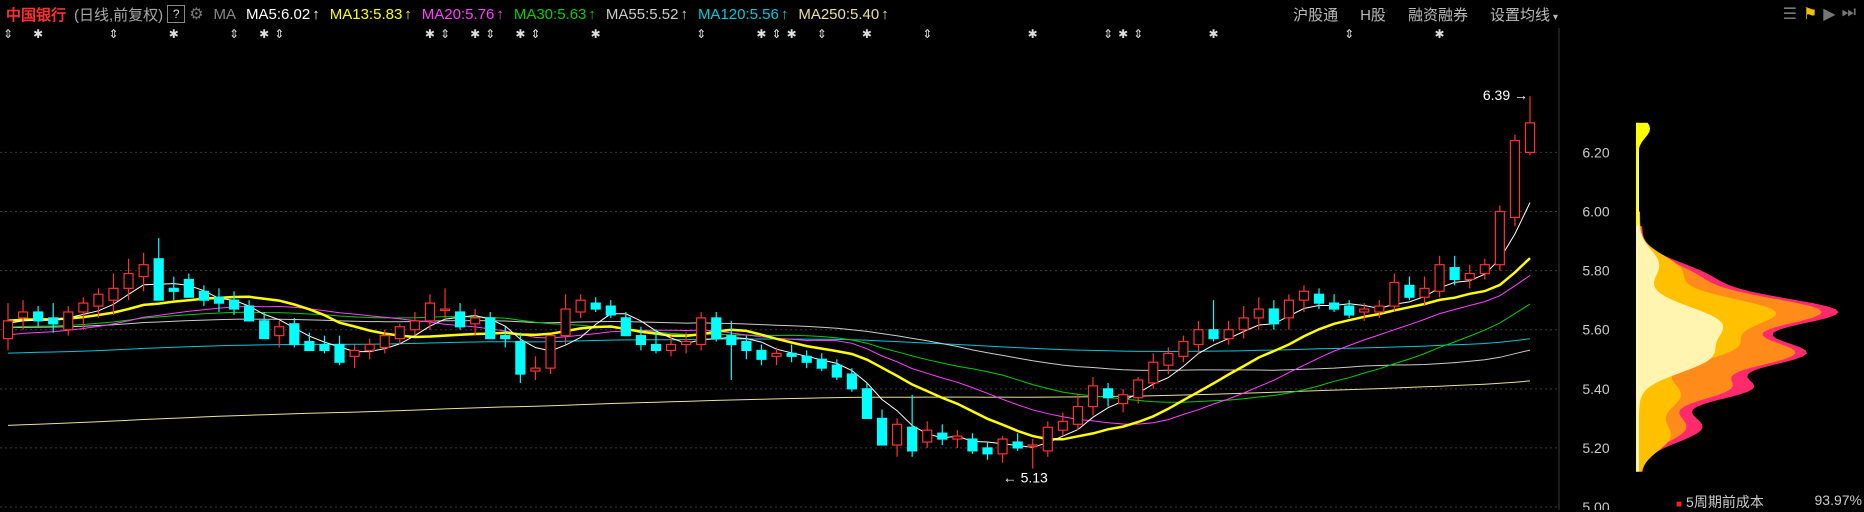 Image resolution: width=1864 pixels, height=512 pixels. I want to click on ma-legend-item: MA13:5.83 ↑, so click(371, 14).